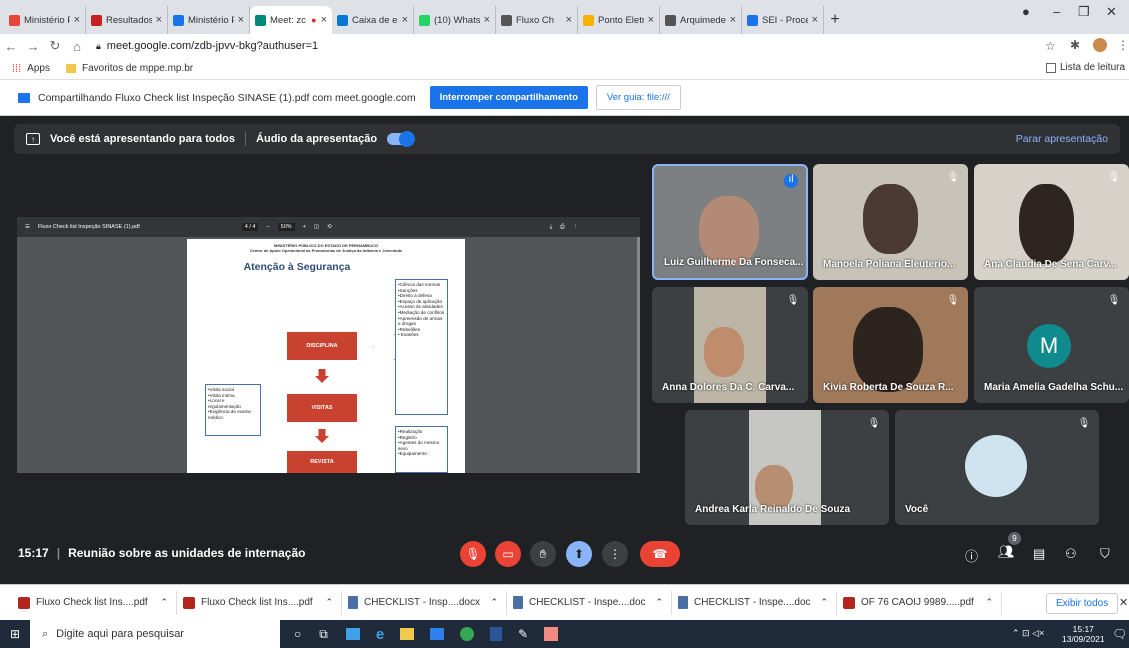 The height and width of the screenshot is (648, 1129). Describe the element at coordinates (297, 634) in the screenshot. I see `cortana-icon: ○` at that location.